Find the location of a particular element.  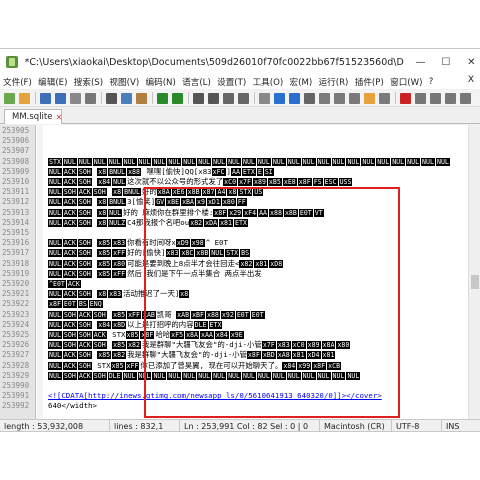

line-number: 253926 is located at coordinates (16, 345).